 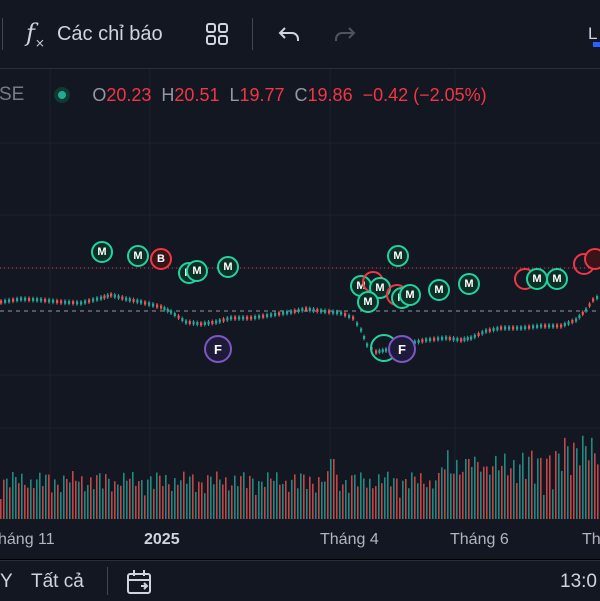 I want to click on range-button-1y: Y, so click(x=6, y=582).